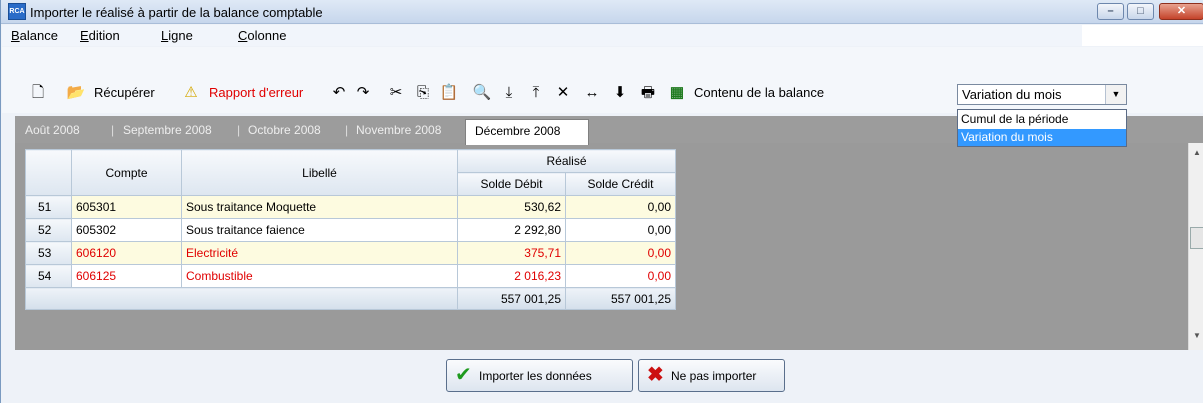 The height and width of the screenshot is (403, 1203). I want to click on tab-aout-2008: Août 2008, so click(52, 130).